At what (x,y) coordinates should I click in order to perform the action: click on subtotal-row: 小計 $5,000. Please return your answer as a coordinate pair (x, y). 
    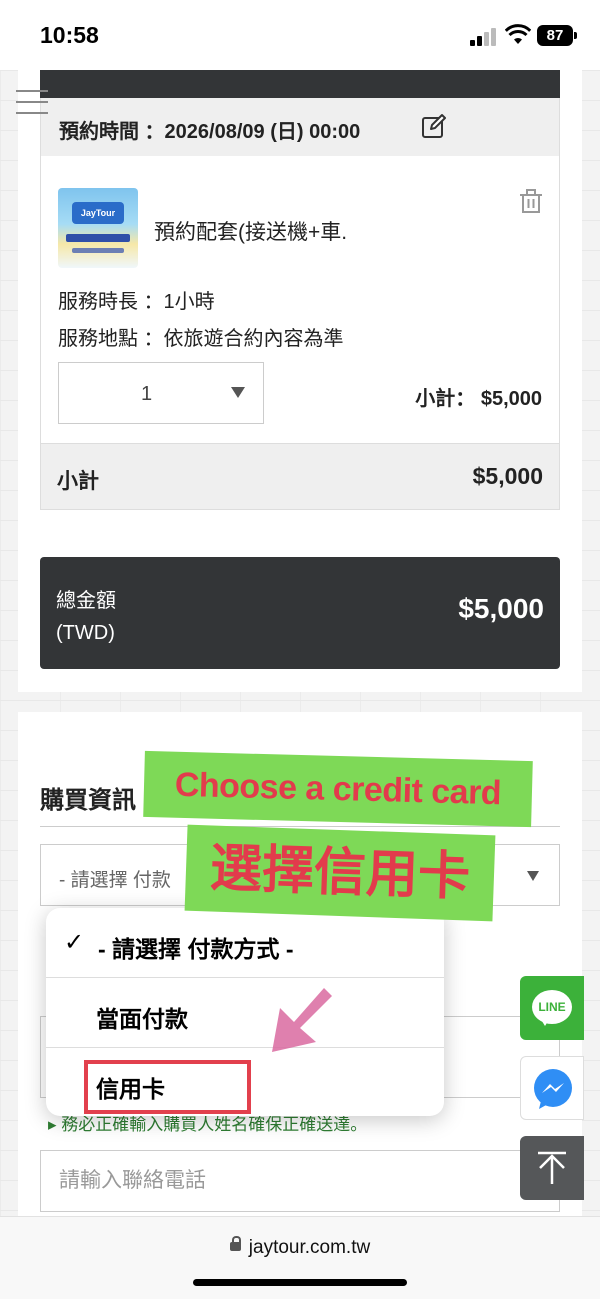
    Looking at the image, I should click on (300, 476).